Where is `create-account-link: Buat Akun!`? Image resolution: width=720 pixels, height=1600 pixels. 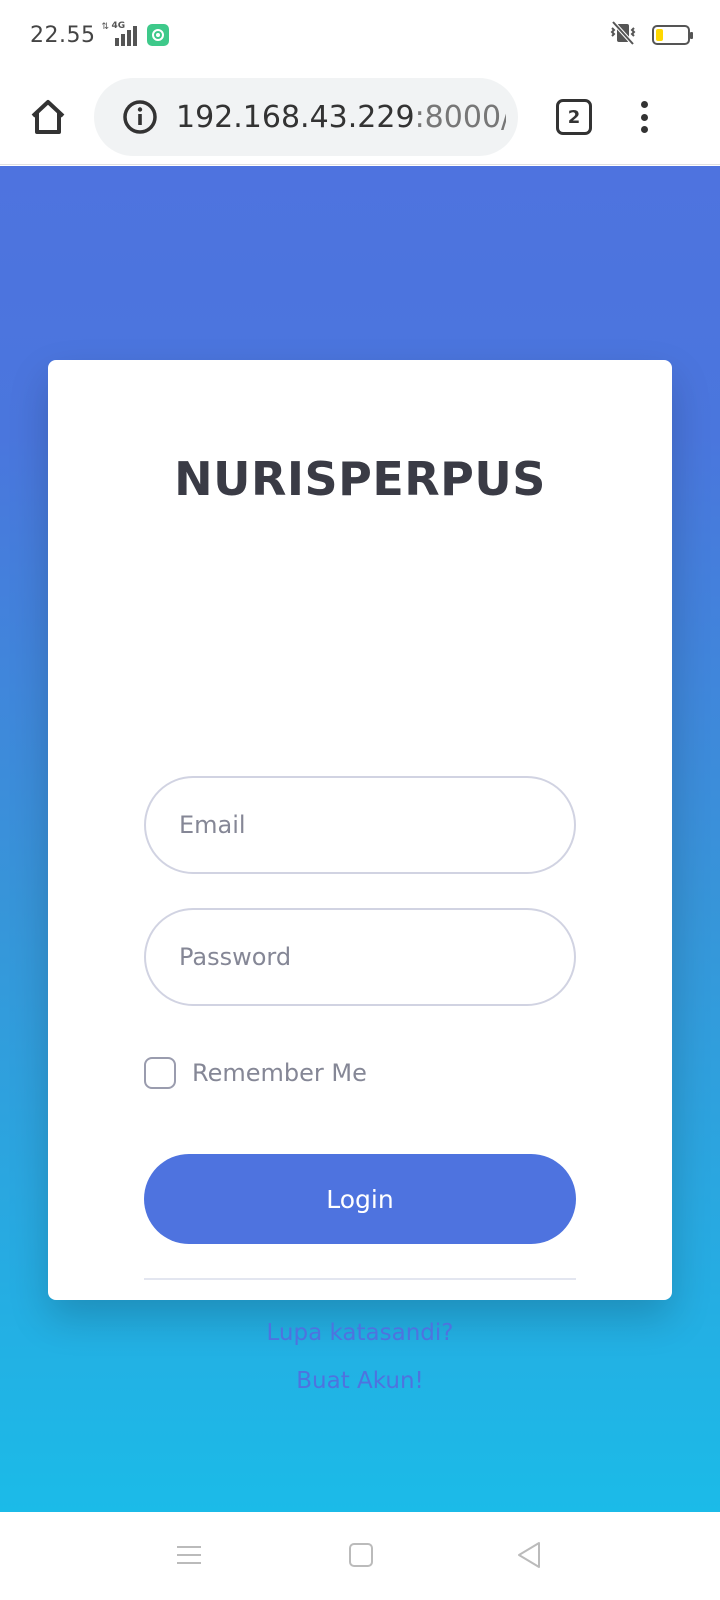 create-account-link: Buat Akun! is located at coordinates (360, 1381).